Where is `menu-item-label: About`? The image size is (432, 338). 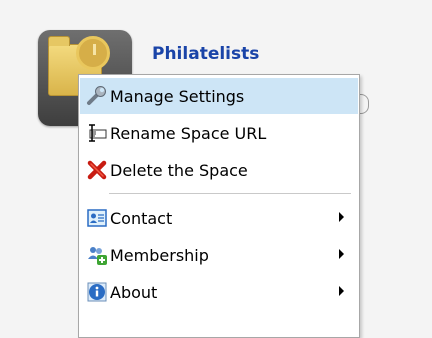
menu-item-label: About is located at coordinates (134, 292).